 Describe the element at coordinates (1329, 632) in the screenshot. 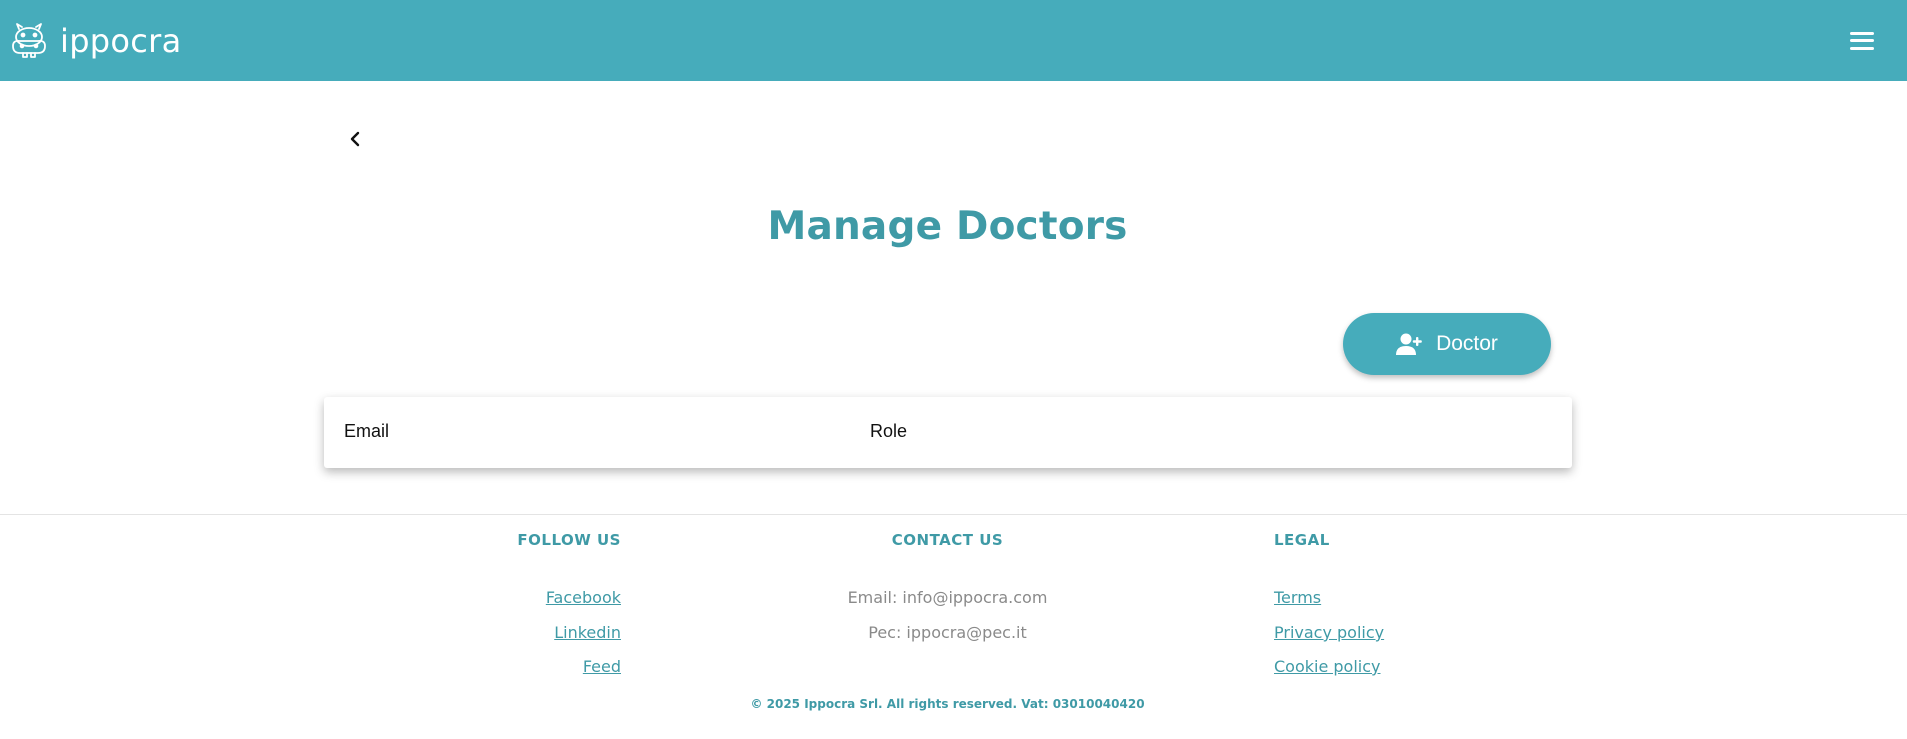

I see `privacy-policy-link: Privacy policy` at that location.